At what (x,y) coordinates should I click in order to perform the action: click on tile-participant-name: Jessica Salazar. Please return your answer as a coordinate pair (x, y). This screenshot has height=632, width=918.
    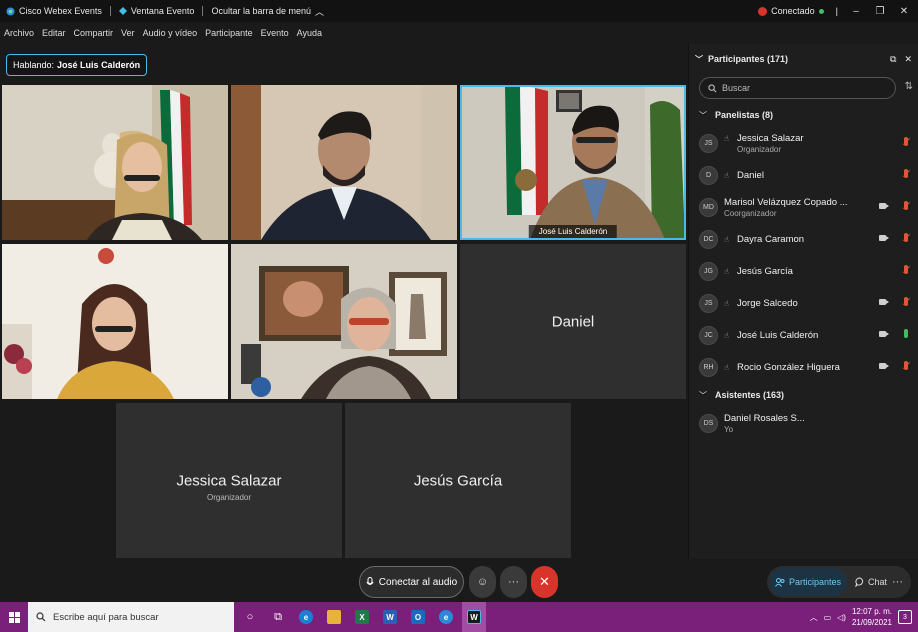
    Looking at the image, I should click on (229, 480).